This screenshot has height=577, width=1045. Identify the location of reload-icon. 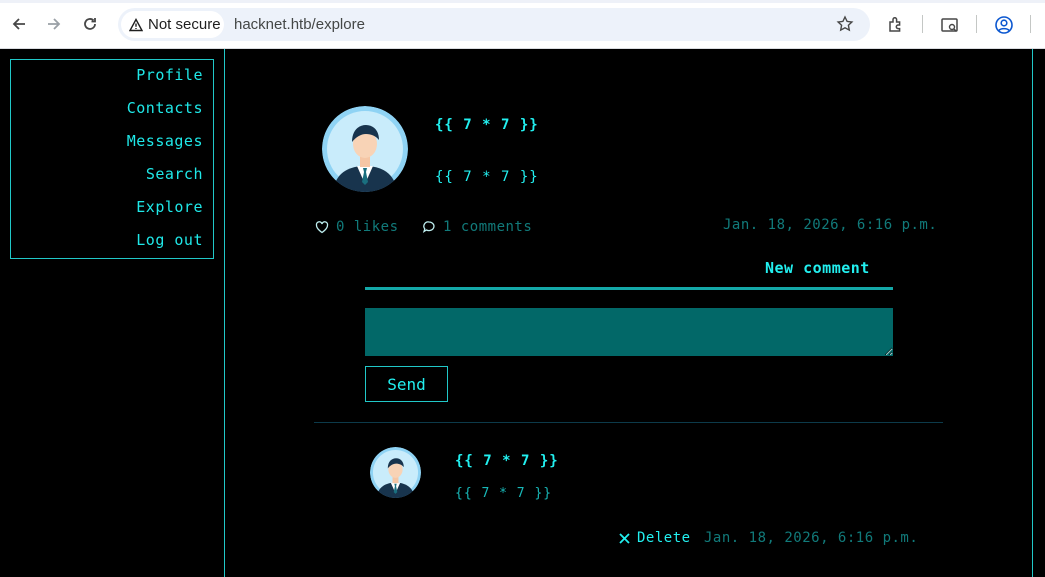
(90, 24).